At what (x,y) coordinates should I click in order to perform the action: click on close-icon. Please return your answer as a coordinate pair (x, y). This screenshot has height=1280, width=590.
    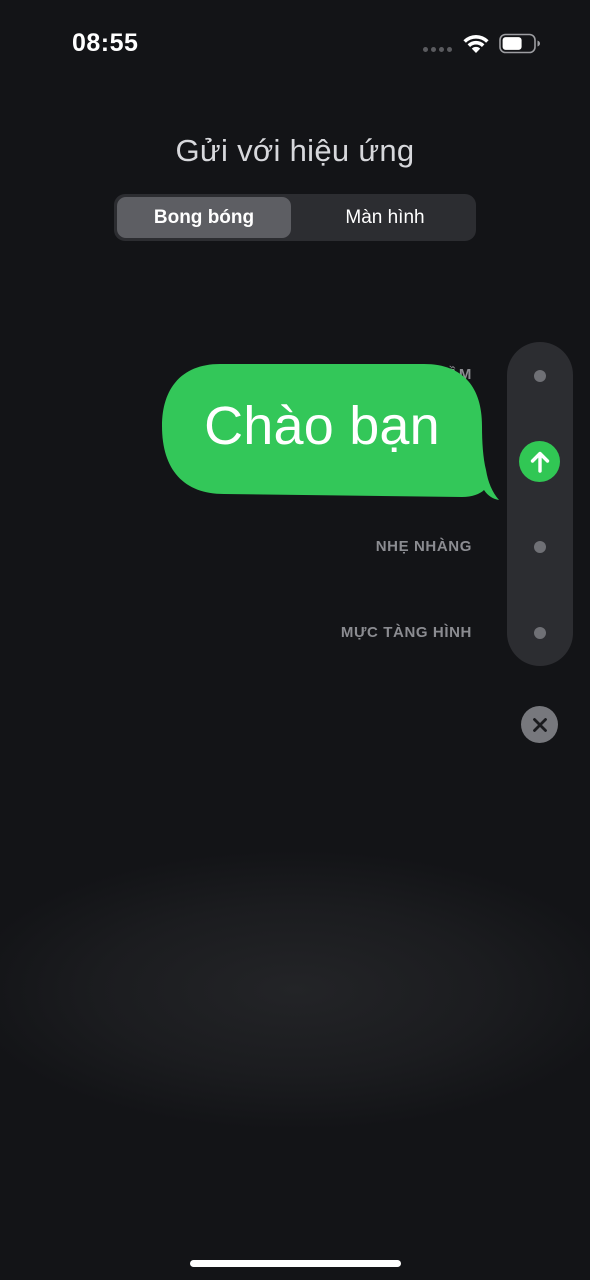
    Looking at the image, I should click on (539, 724).